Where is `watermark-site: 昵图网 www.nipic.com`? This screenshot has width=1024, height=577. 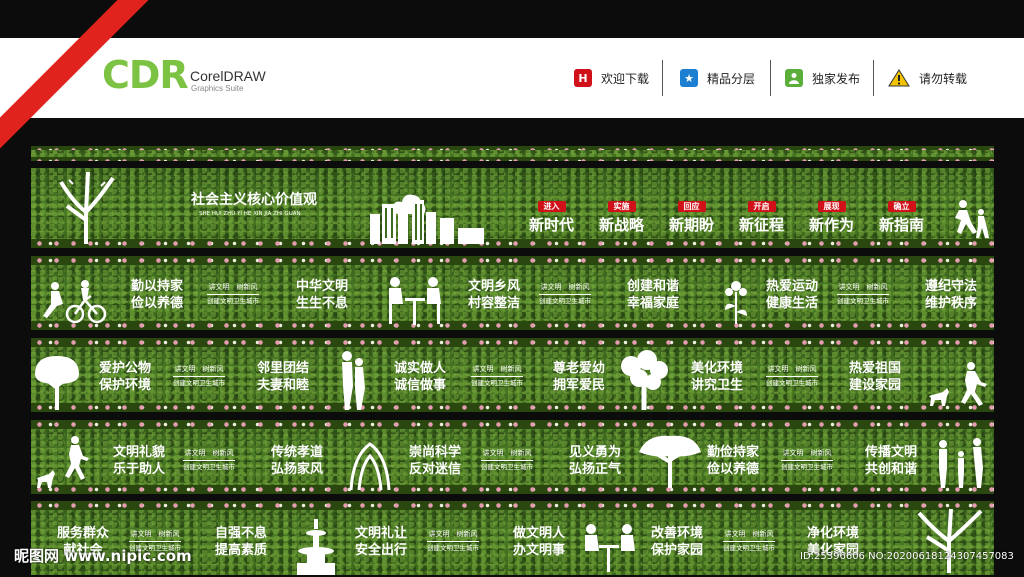 watermark-site: 昵图网 www.nipic.com is located at coordinates (103, 556).